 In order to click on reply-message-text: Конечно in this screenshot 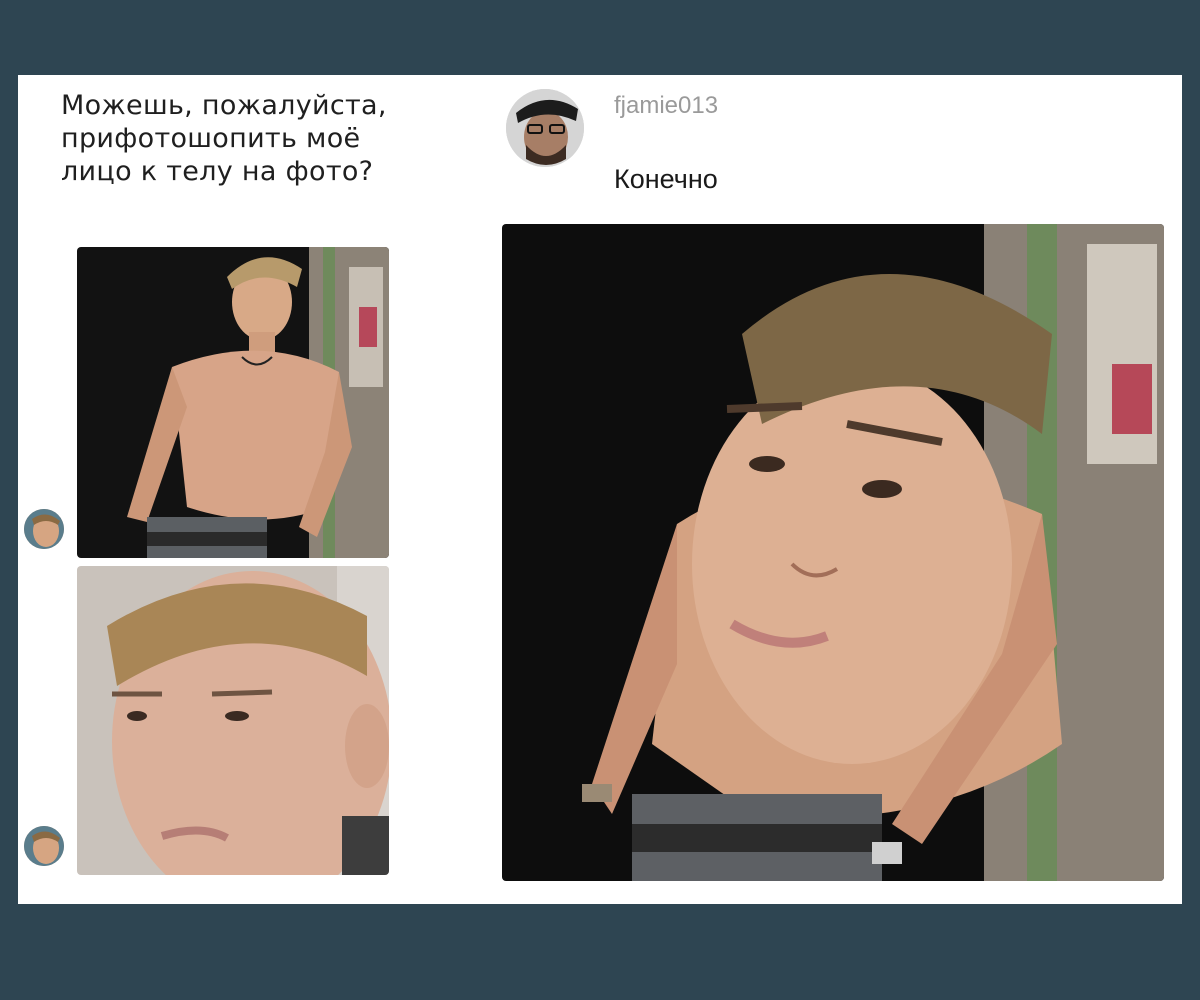, I will do `click(666, 179)`.